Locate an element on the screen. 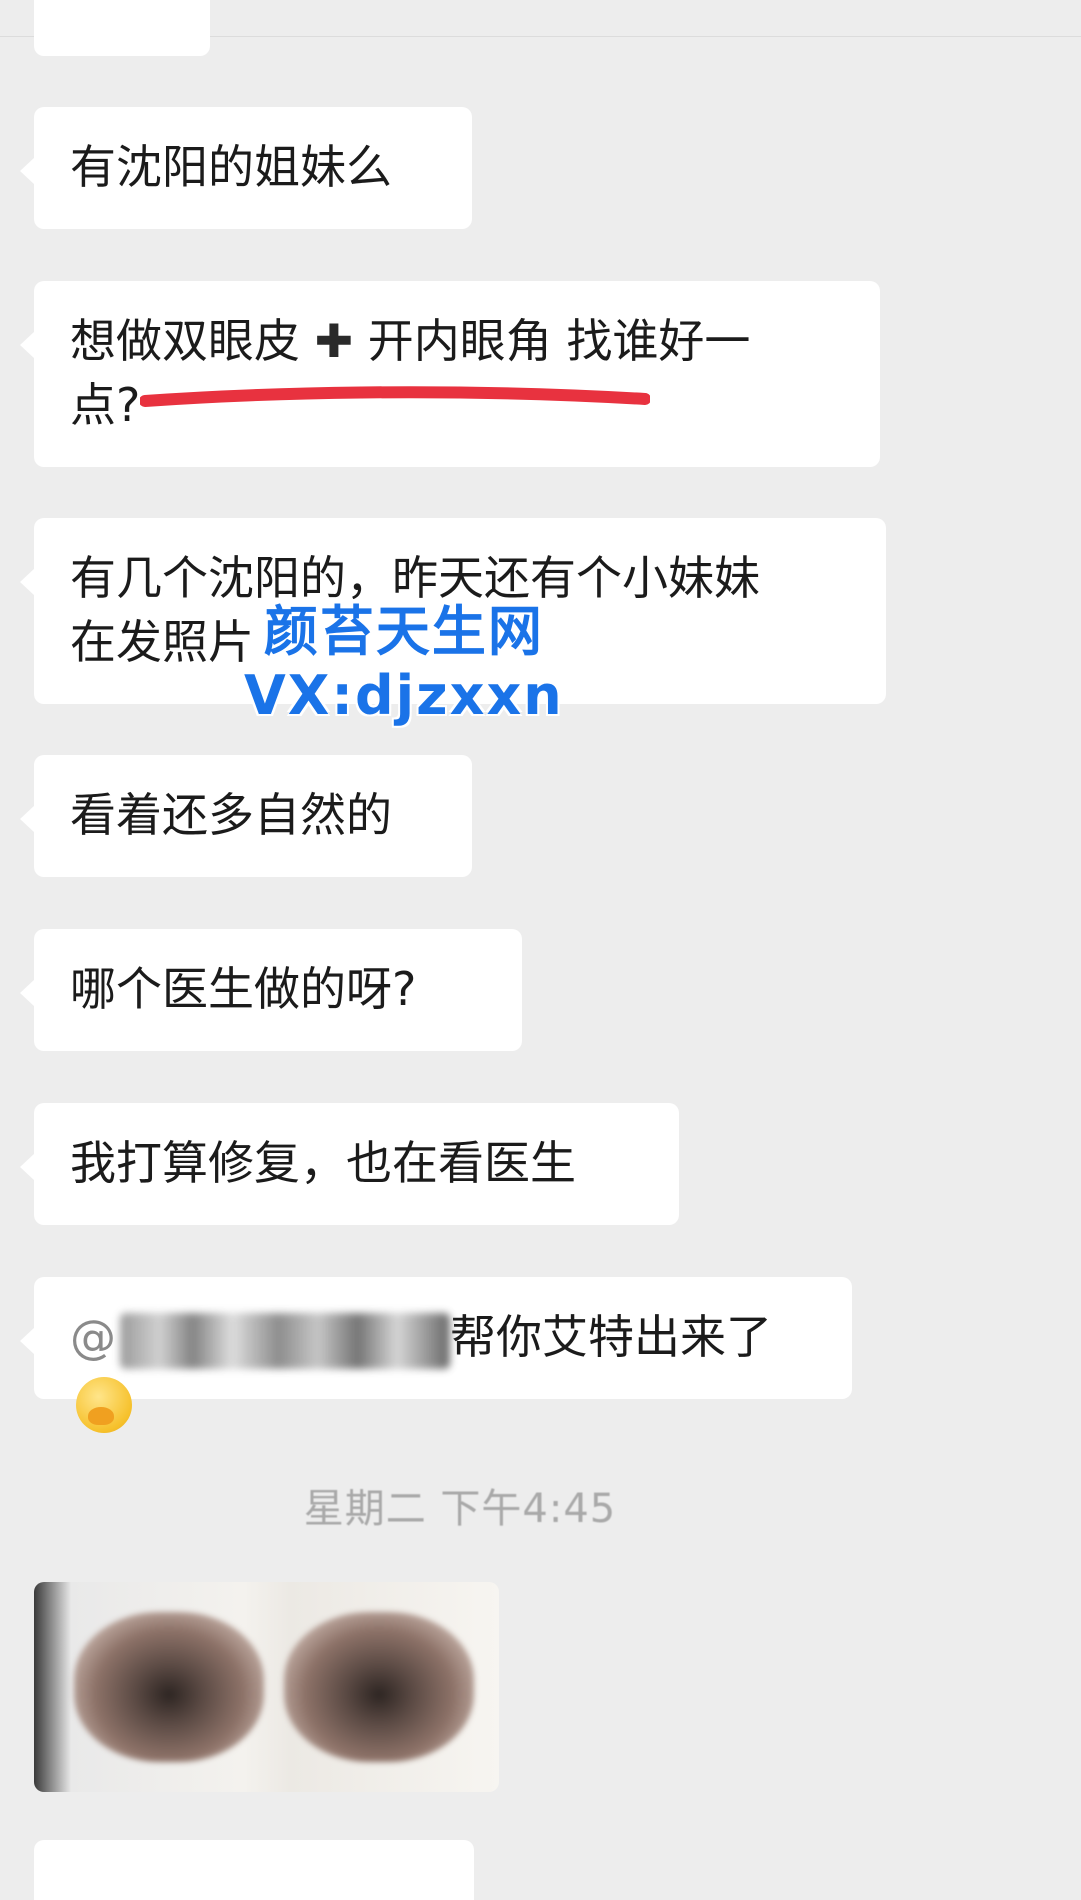 This screenshot has width=1081, height=1900. message-bubble-5: 哪个医生做的呀? is located at coordinates (271, 990).